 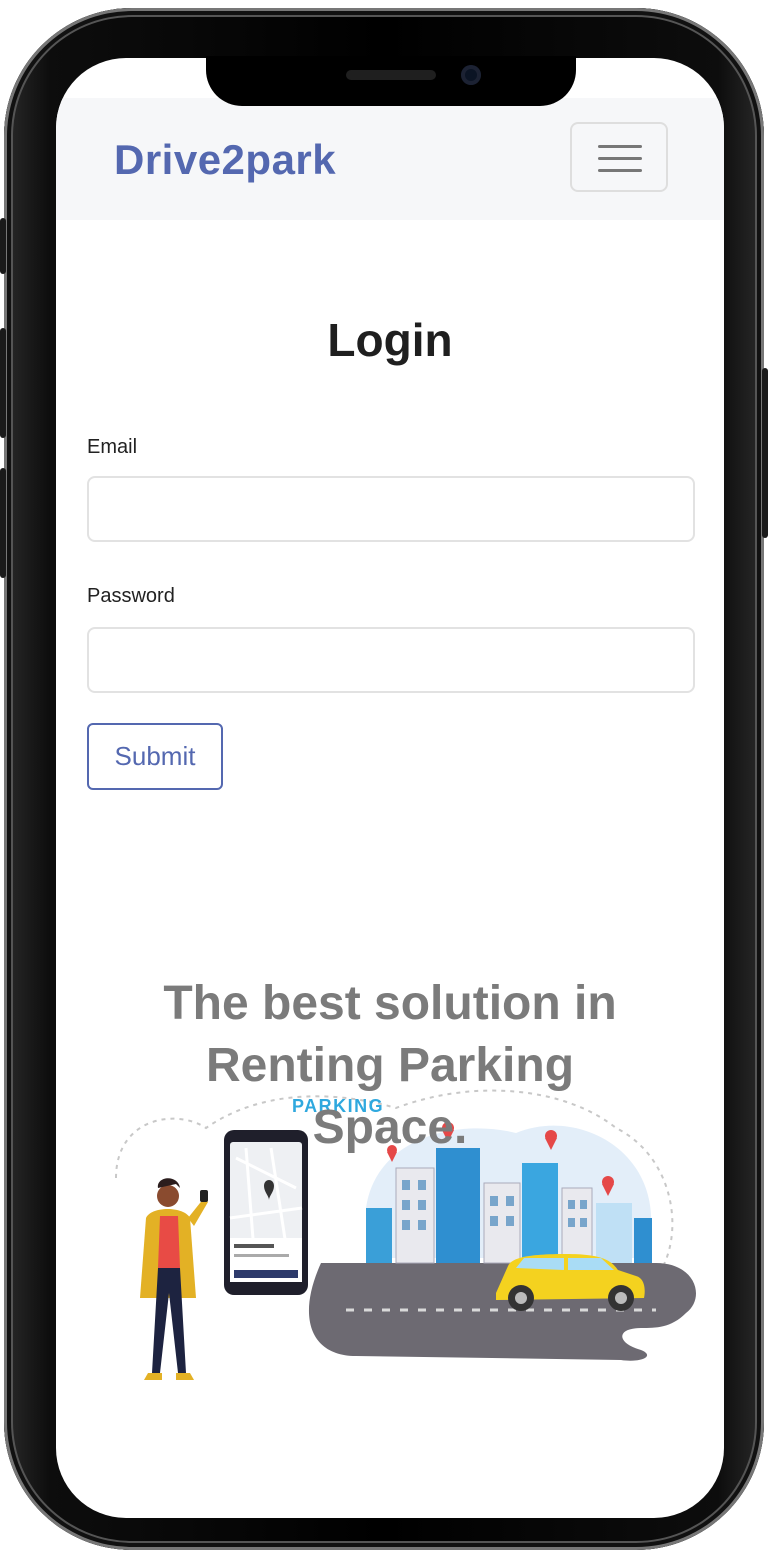 I want to click on hamburger-menu-icon, so click(x=620, y=146).